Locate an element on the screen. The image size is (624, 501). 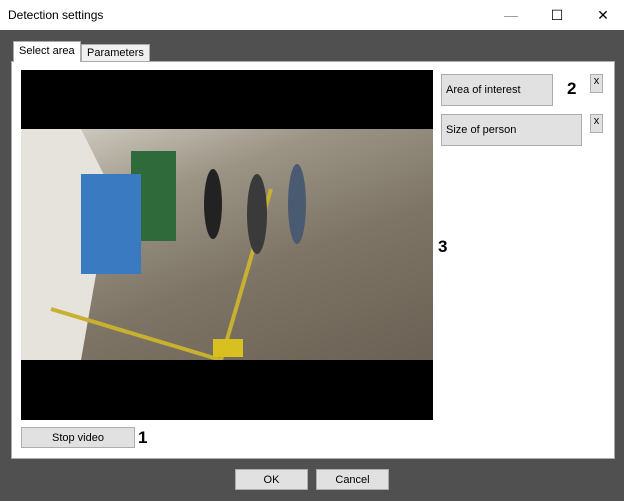
remove-area-of-interest-button: x is located at coordinates (596, 83).